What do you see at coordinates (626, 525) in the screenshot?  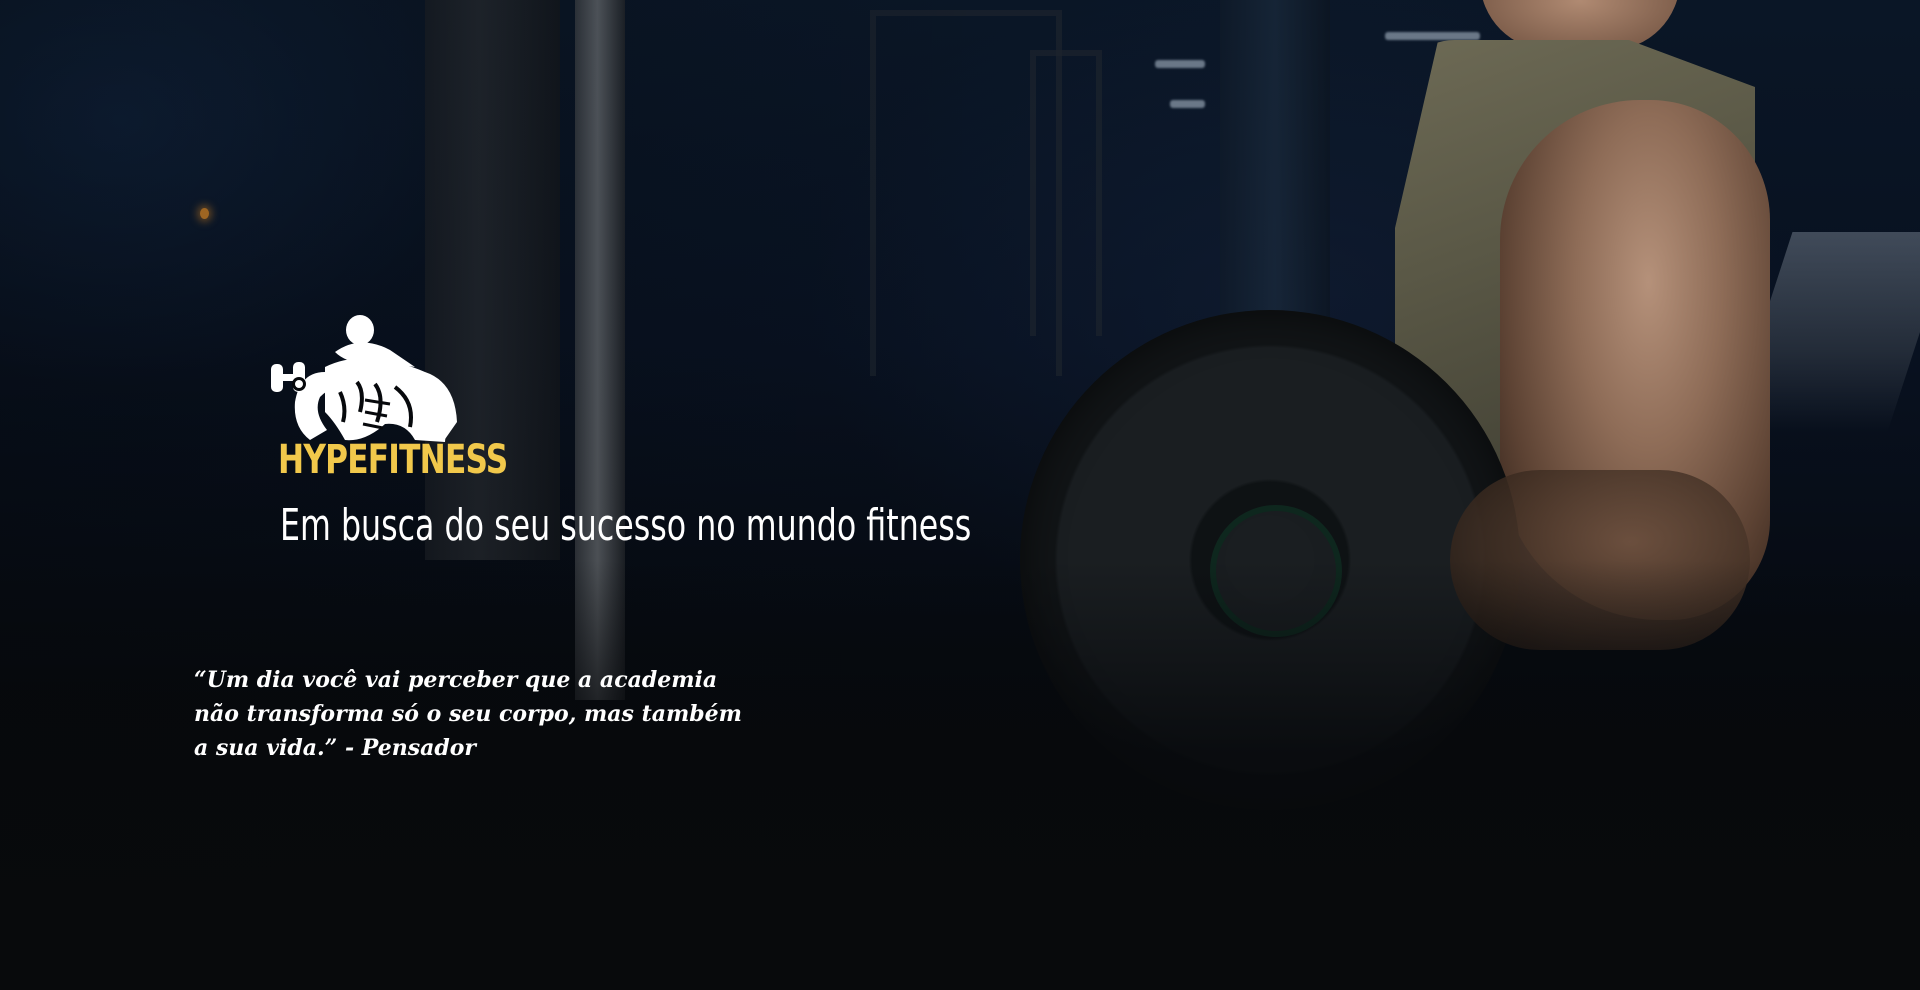 I see `hero-tagline: Em busca do seu sucesso no mundo fitness` at bounding box center [626, 525].